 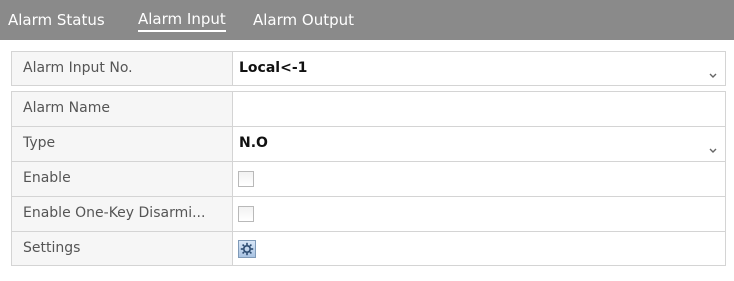 What do you see at coordinates (122, 109) in the screenshot?
I see `alarm-name-label: Alarm Name` at bounding box center [122, 109].